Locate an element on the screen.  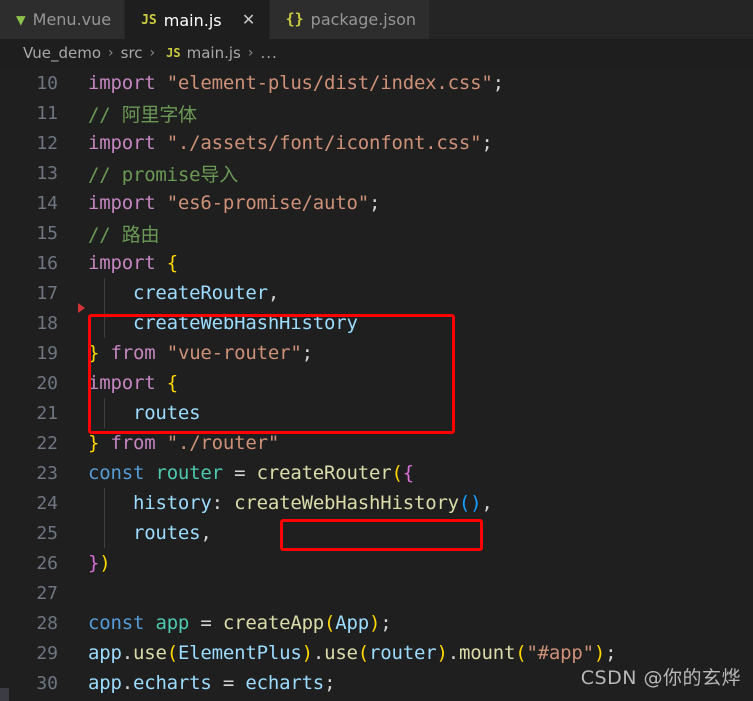
line-number: 23 is located at coordinates (47, 473).